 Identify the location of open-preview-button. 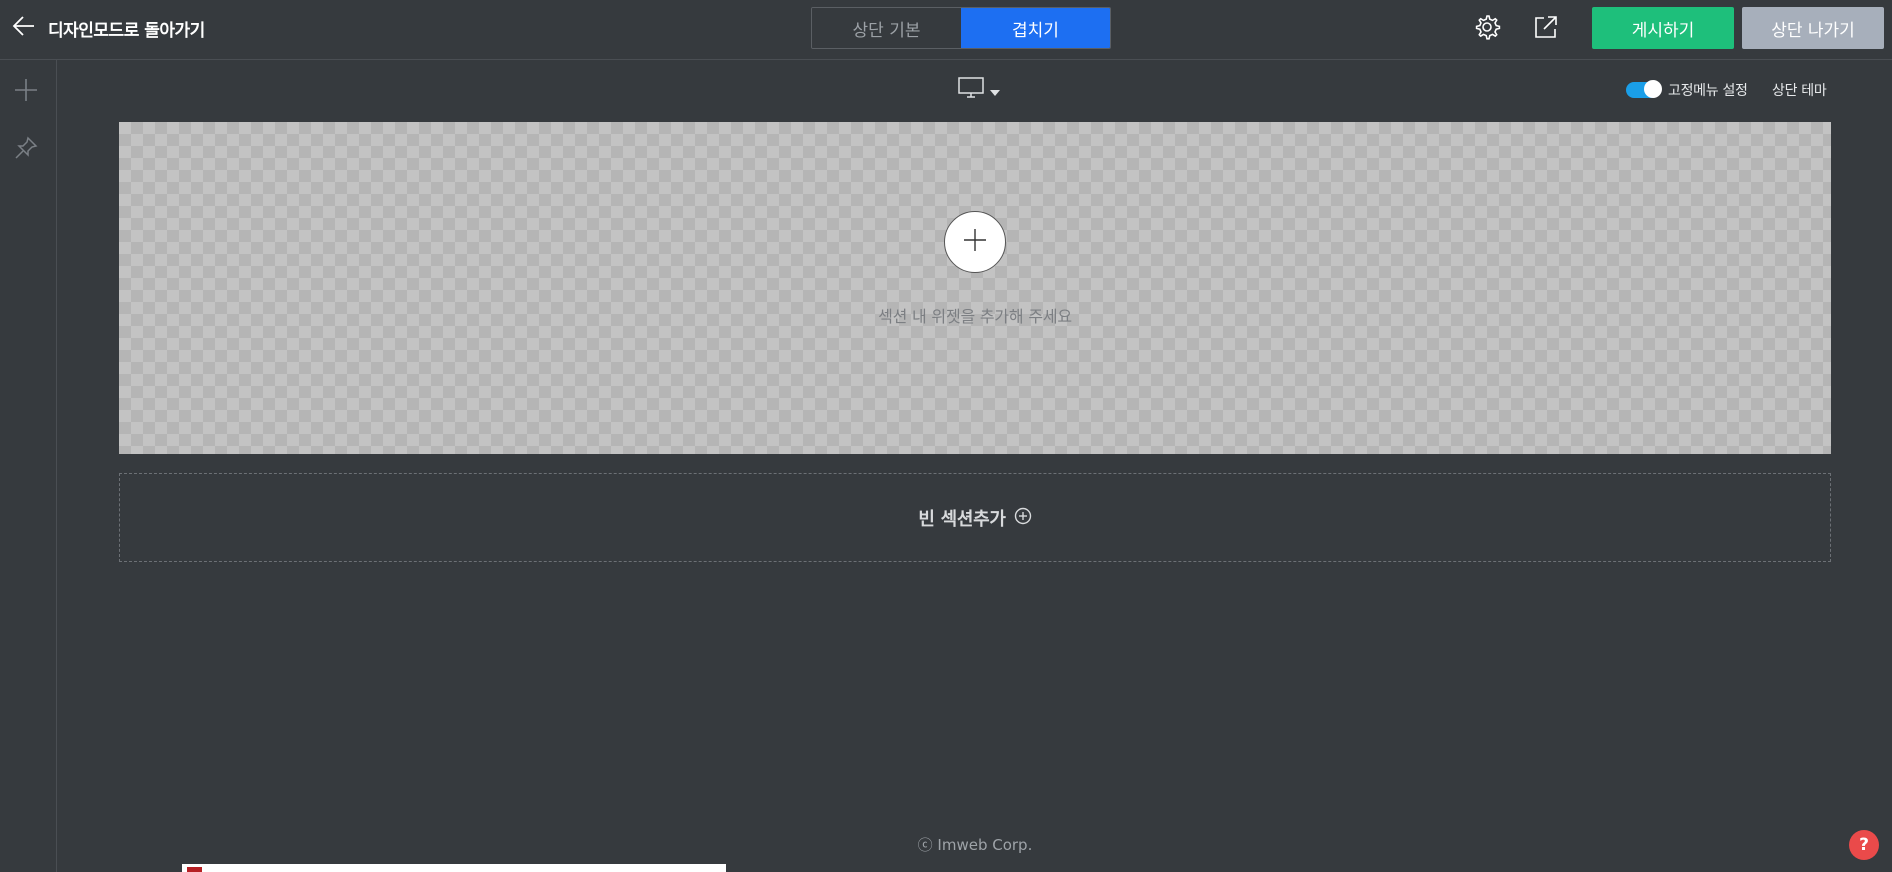
(1546, 29).